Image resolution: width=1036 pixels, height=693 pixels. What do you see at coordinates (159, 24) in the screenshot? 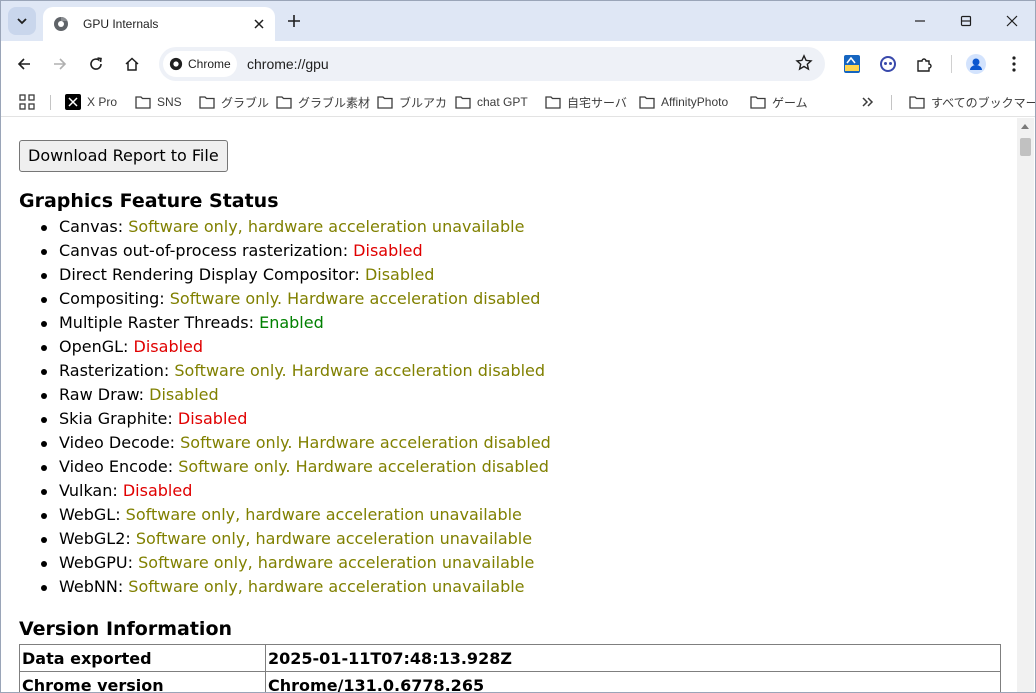
I see `tab-gpu-internals: GPU Internals` at bounding box center [159, 24].